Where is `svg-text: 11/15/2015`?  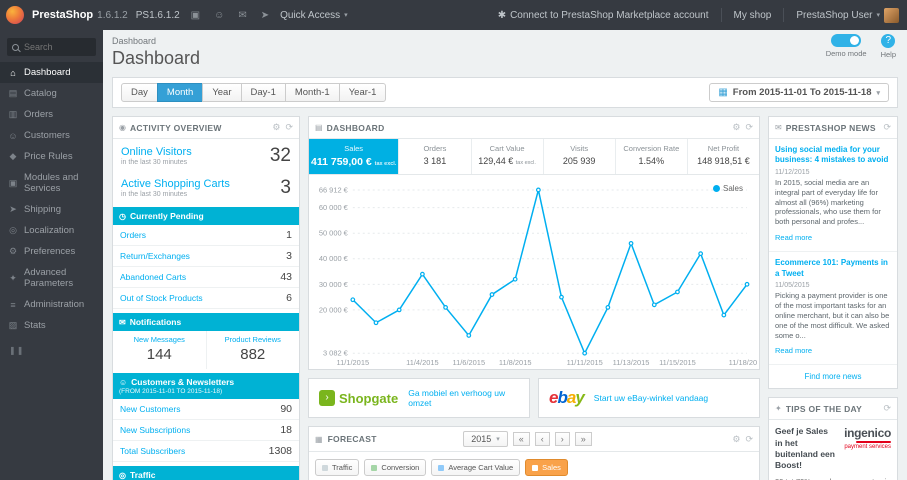
svg-text: 11/15/2015 is located at coordinates (677, 362).